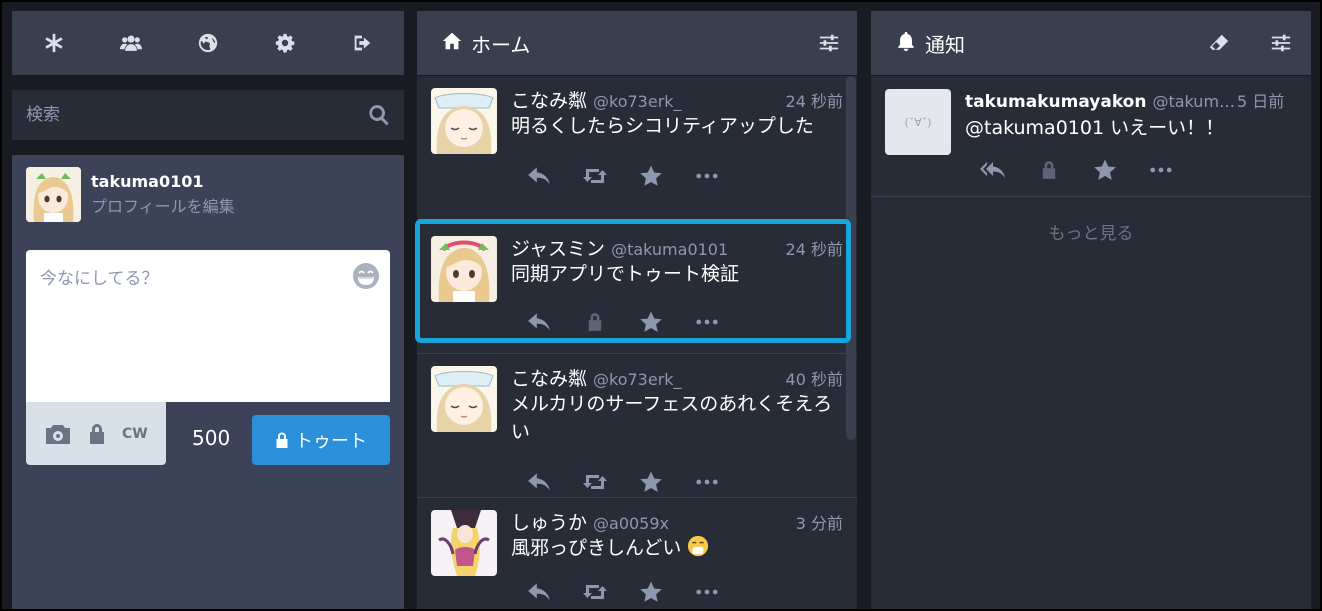 The image size is (1322, 611). I want to click on search-button, so click(379, 115).